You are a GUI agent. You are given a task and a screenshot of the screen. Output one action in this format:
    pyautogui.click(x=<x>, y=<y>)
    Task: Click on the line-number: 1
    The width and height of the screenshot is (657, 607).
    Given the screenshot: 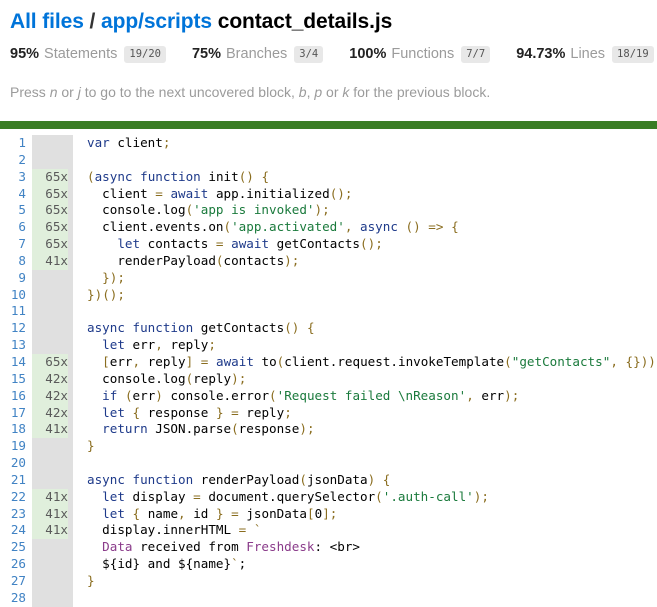 What is the action you would take?
    pyautogui.click(x=13, y=143)
    